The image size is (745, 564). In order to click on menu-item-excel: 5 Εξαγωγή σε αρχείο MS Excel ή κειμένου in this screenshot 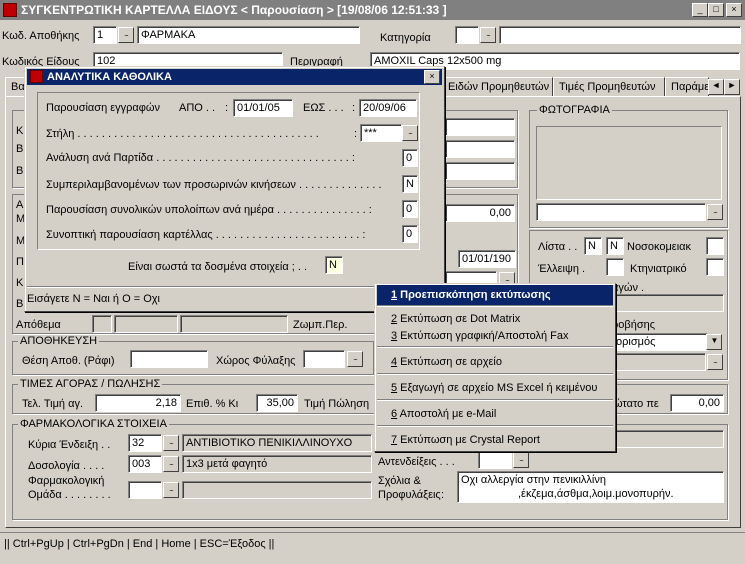, I will do `click(495, 388)`.